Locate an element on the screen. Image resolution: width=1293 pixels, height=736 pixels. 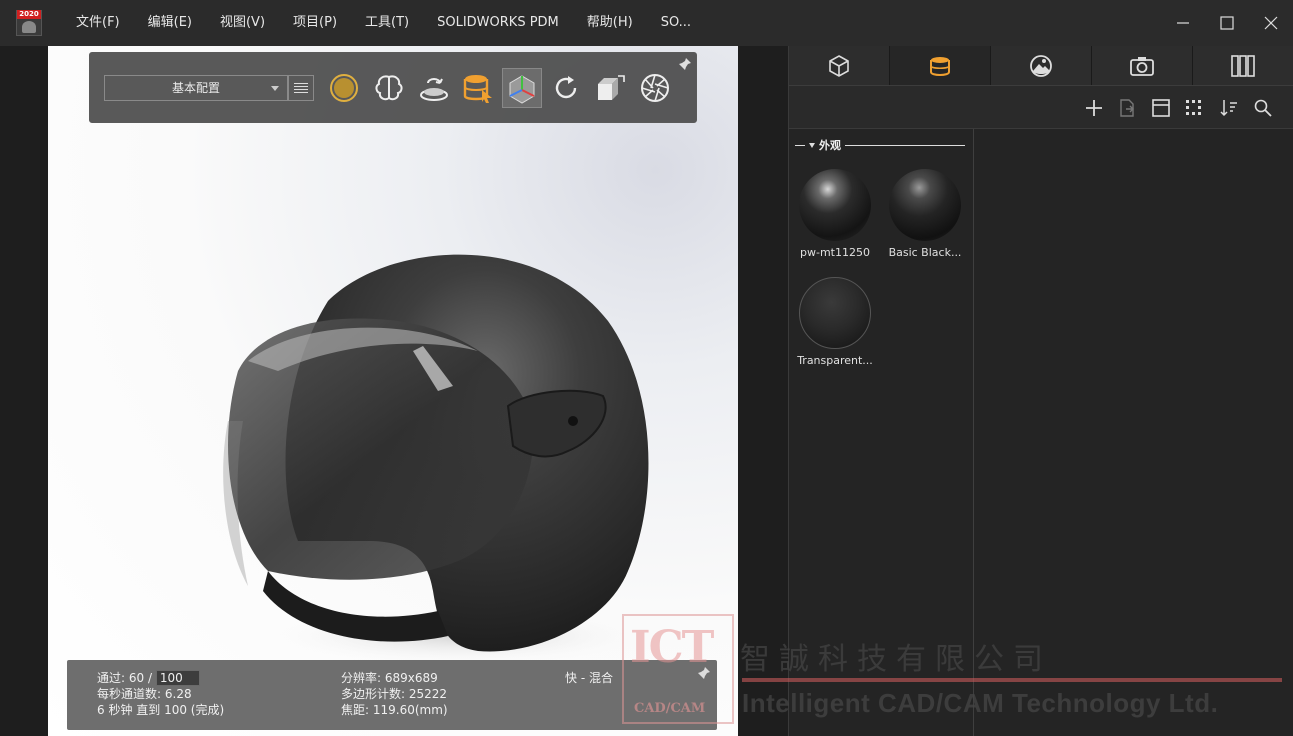
sort-button is located at coordinates (1229, 108).